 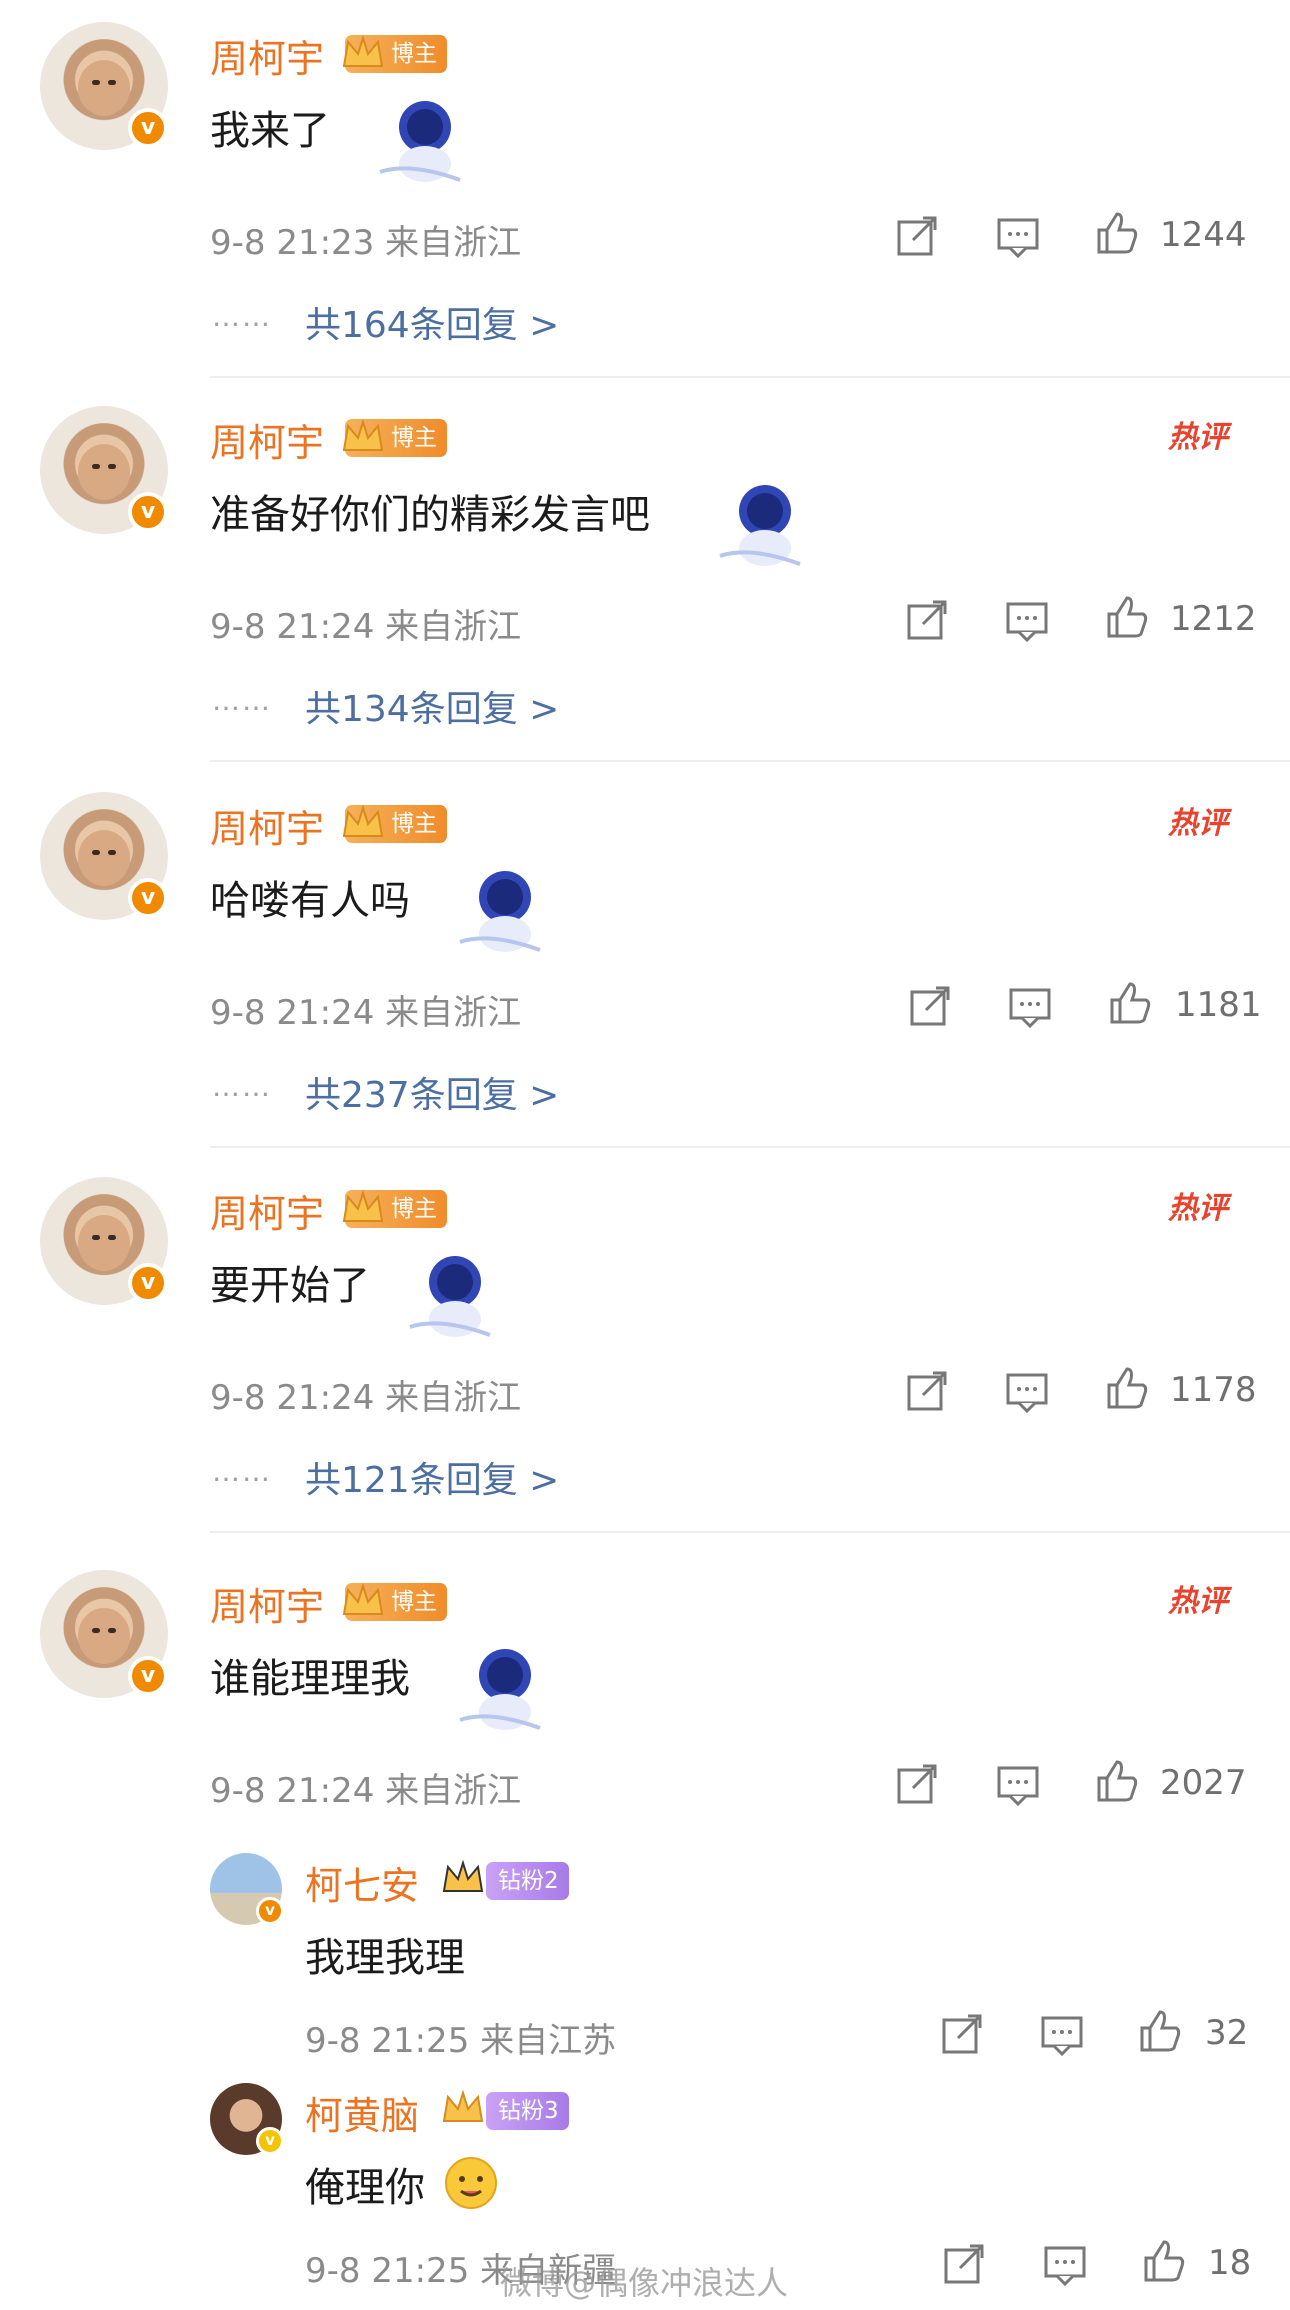 What do you see at coordinates (432, 1092) in the screenshot?
I see `view-replies-link: 共237条回复 >` at bounding box center [432, 1092].